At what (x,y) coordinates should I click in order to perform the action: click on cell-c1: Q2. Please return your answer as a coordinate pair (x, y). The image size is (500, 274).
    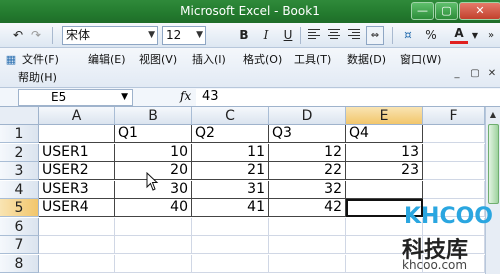
    Looking at the image, I should click on (230, 134).